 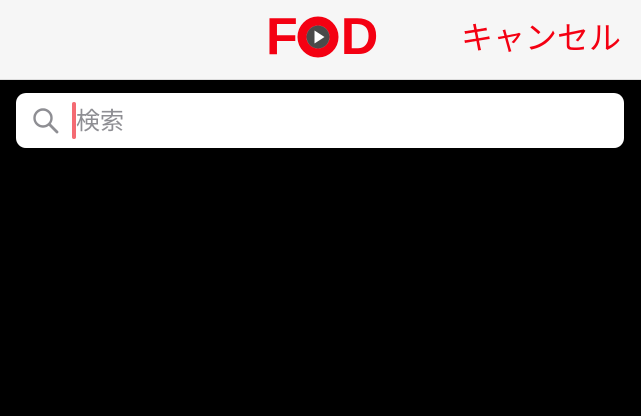 I want to click on search-input, so click(x=340, y=120).